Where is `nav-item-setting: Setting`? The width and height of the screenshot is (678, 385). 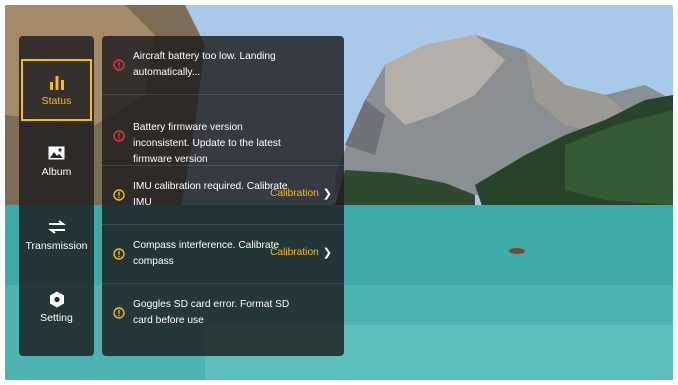
nav-item-setting: Setting is located at coordinates (56, 307).